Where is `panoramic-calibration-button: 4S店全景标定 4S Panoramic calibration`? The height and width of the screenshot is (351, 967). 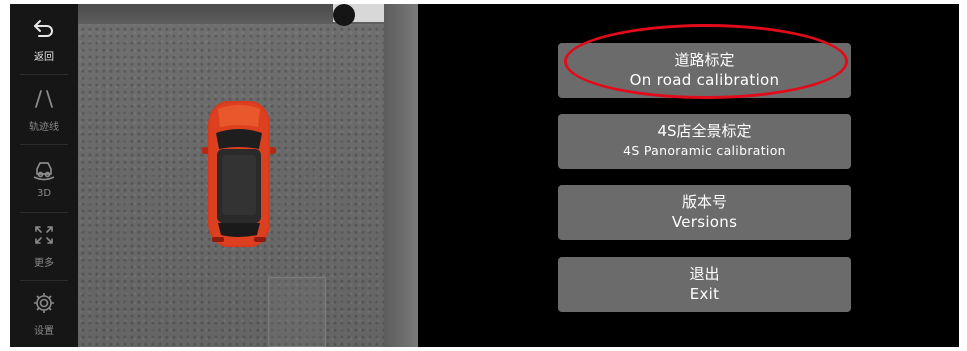
panoramic-calibration-button: 4S店全景标定 4S Panoramic calibration is located at coordinates (704, 141).